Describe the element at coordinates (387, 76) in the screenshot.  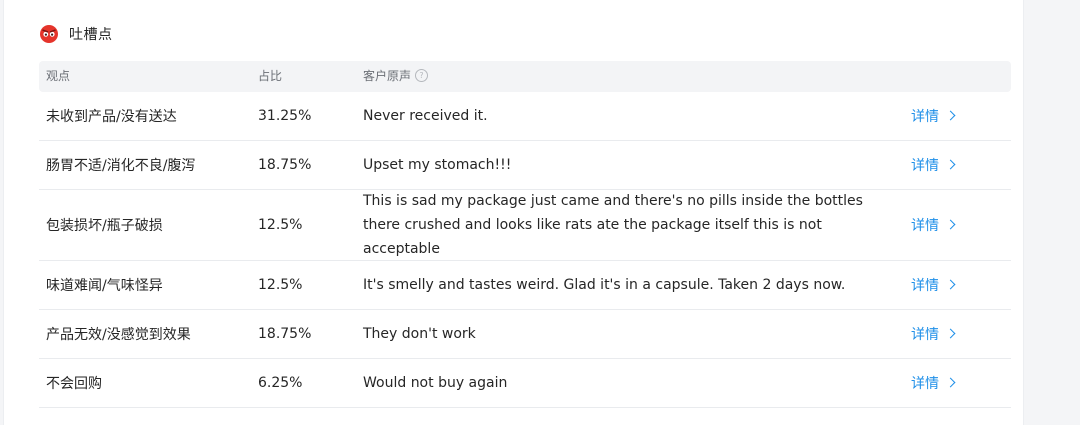
I see `column-header-voice-label: 客户原声` at that location.